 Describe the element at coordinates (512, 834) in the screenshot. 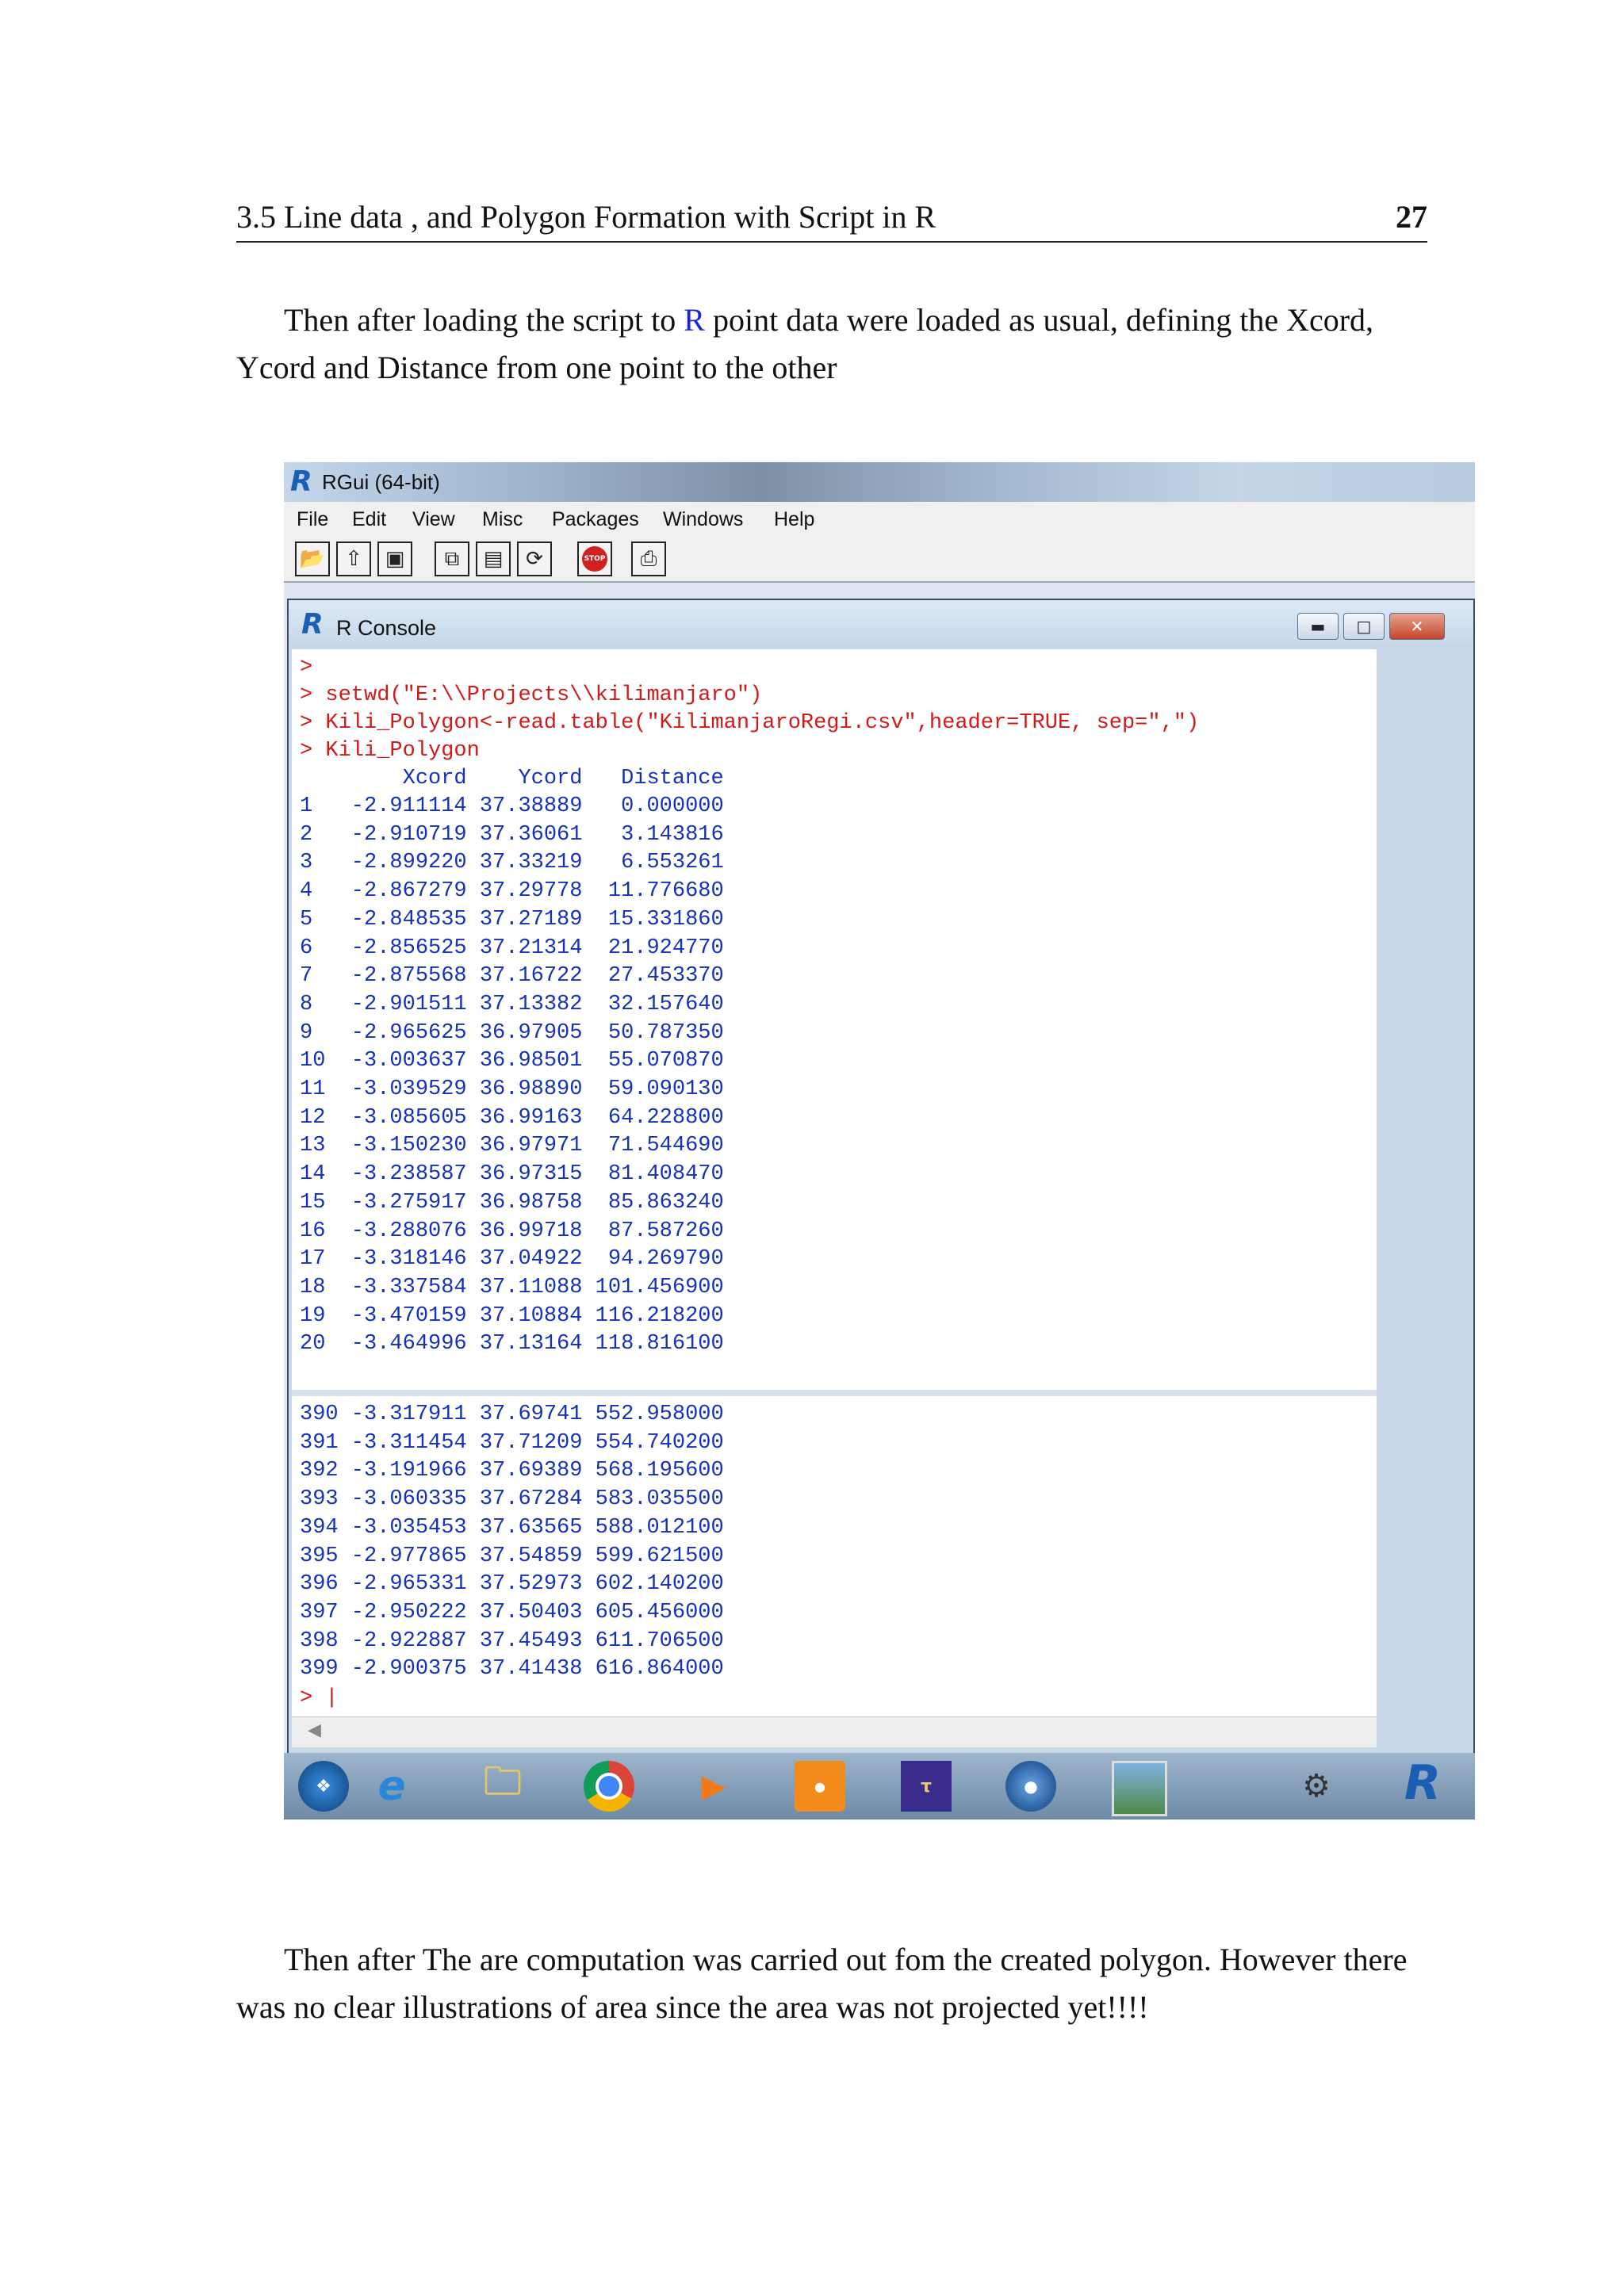

I see `table-row: 2 -2.910719 37.36061 3.143816` at that location.